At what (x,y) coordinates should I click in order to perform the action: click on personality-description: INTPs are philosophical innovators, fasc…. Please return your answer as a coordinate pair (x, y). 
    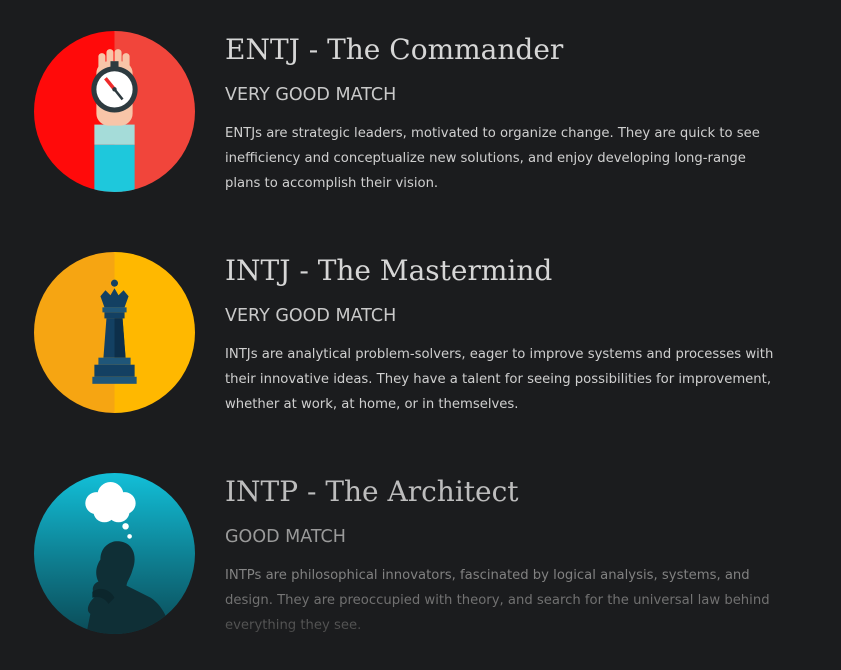
    Looking at the image, I should click on (505, 600).